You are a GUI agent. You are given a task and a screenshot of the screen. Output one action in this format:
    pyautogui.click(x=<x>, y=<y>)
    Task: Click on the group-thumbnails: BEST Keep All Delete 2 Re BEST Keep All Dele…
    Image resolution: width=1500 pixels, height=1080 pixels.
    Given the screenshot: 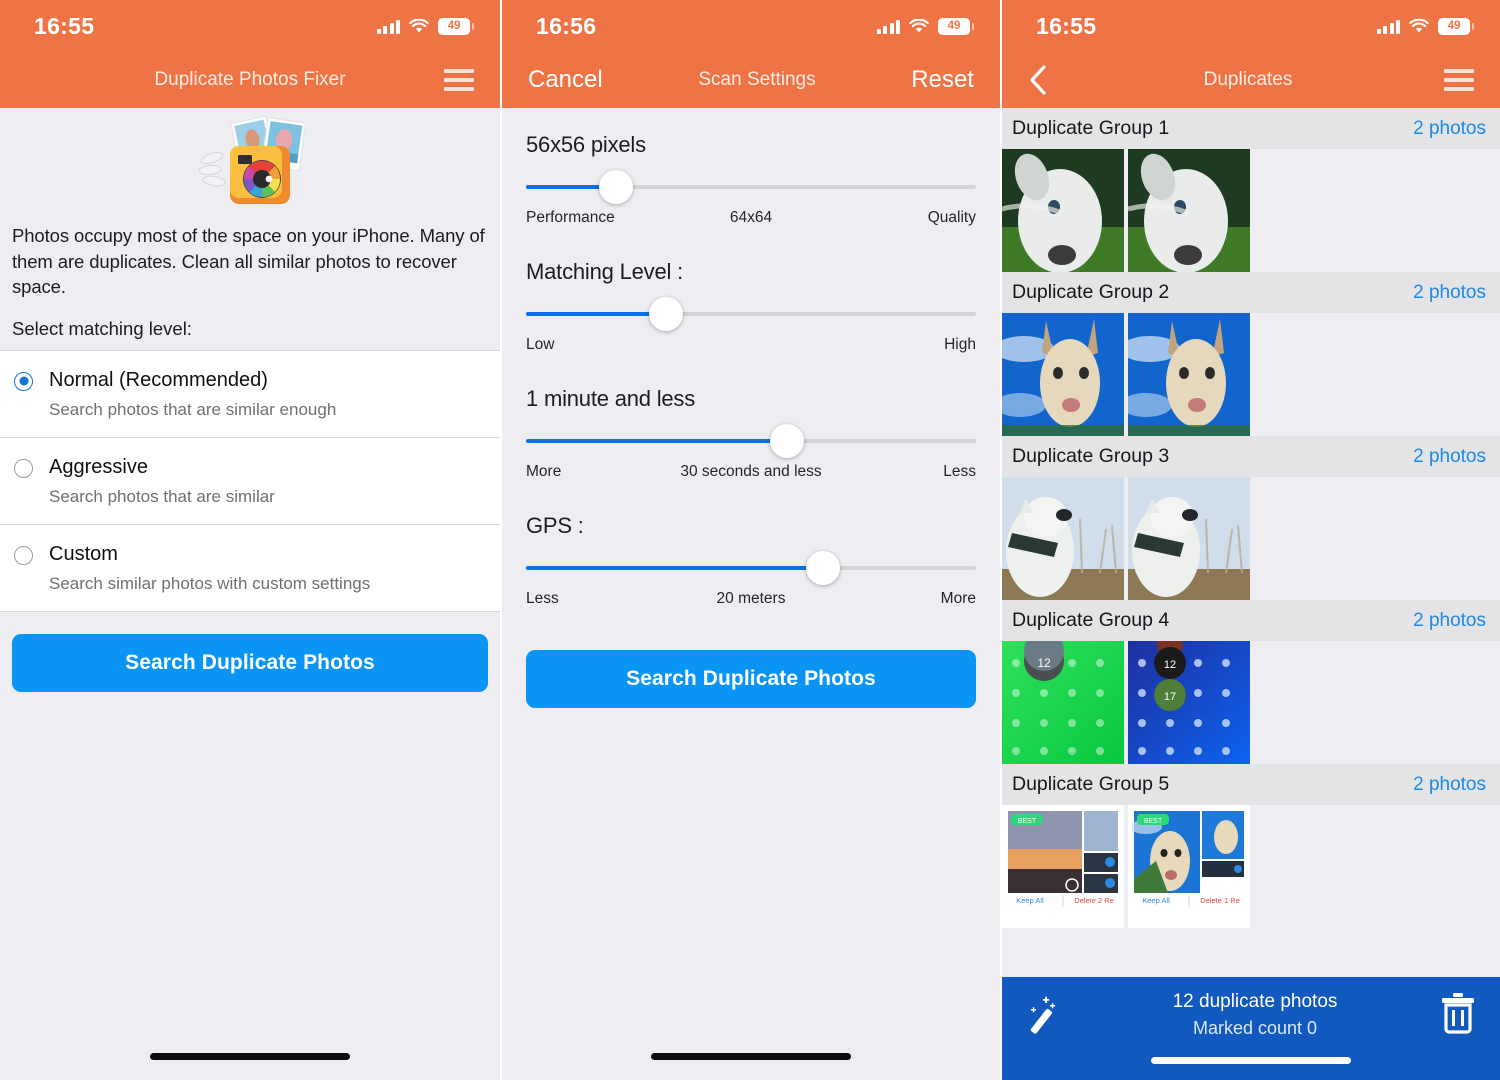 What is the action you would take?
    pyautogui.click(x=1251, y=866)
    